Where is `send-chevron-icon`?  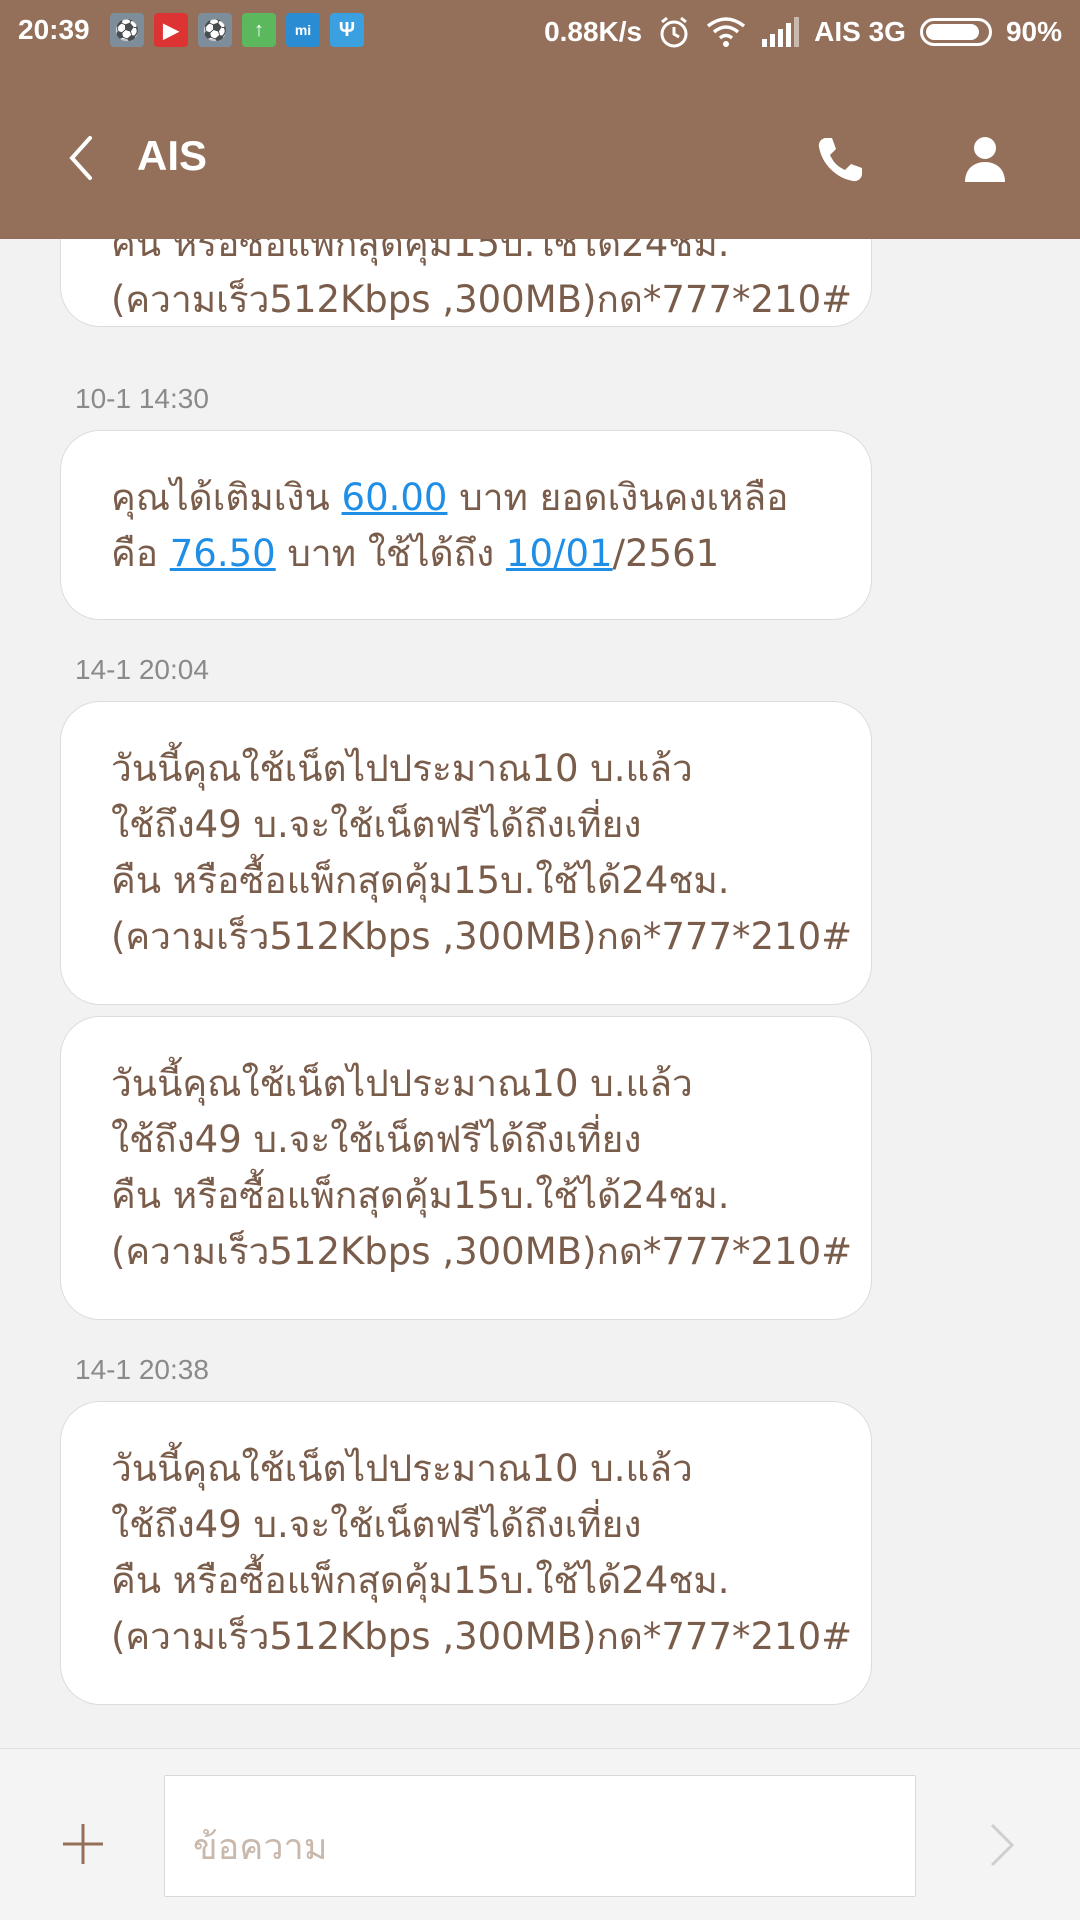 send-chevron-icon is located at coordinates (1002, 1845).